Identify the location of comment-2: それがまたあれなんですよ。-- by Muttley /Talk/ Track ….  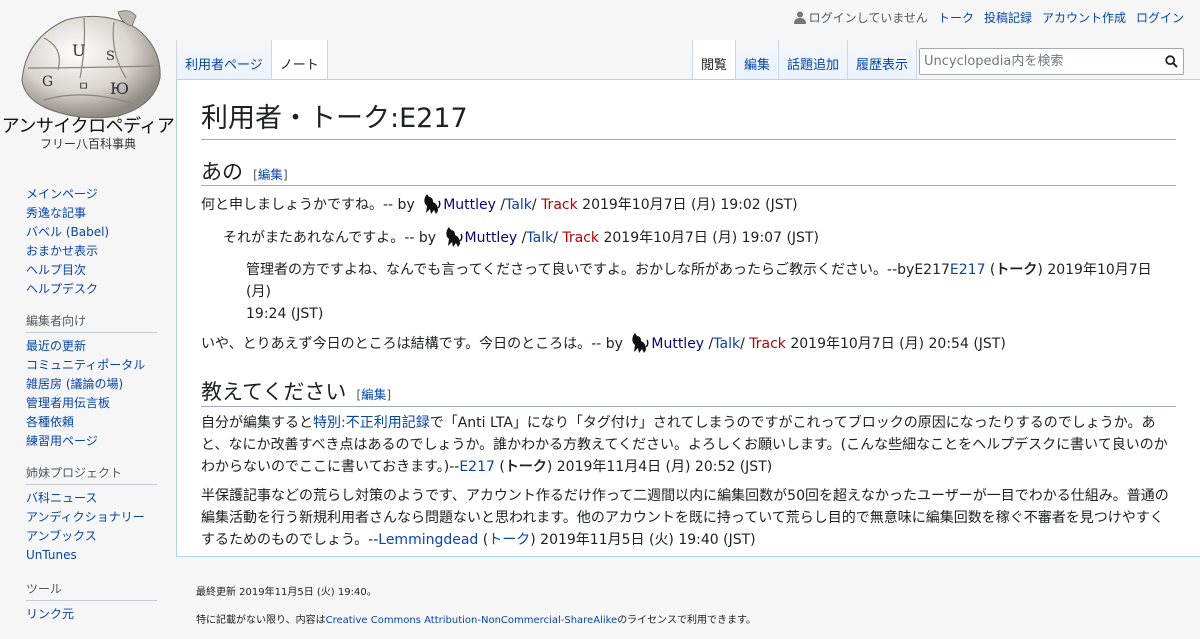
(699, 237).